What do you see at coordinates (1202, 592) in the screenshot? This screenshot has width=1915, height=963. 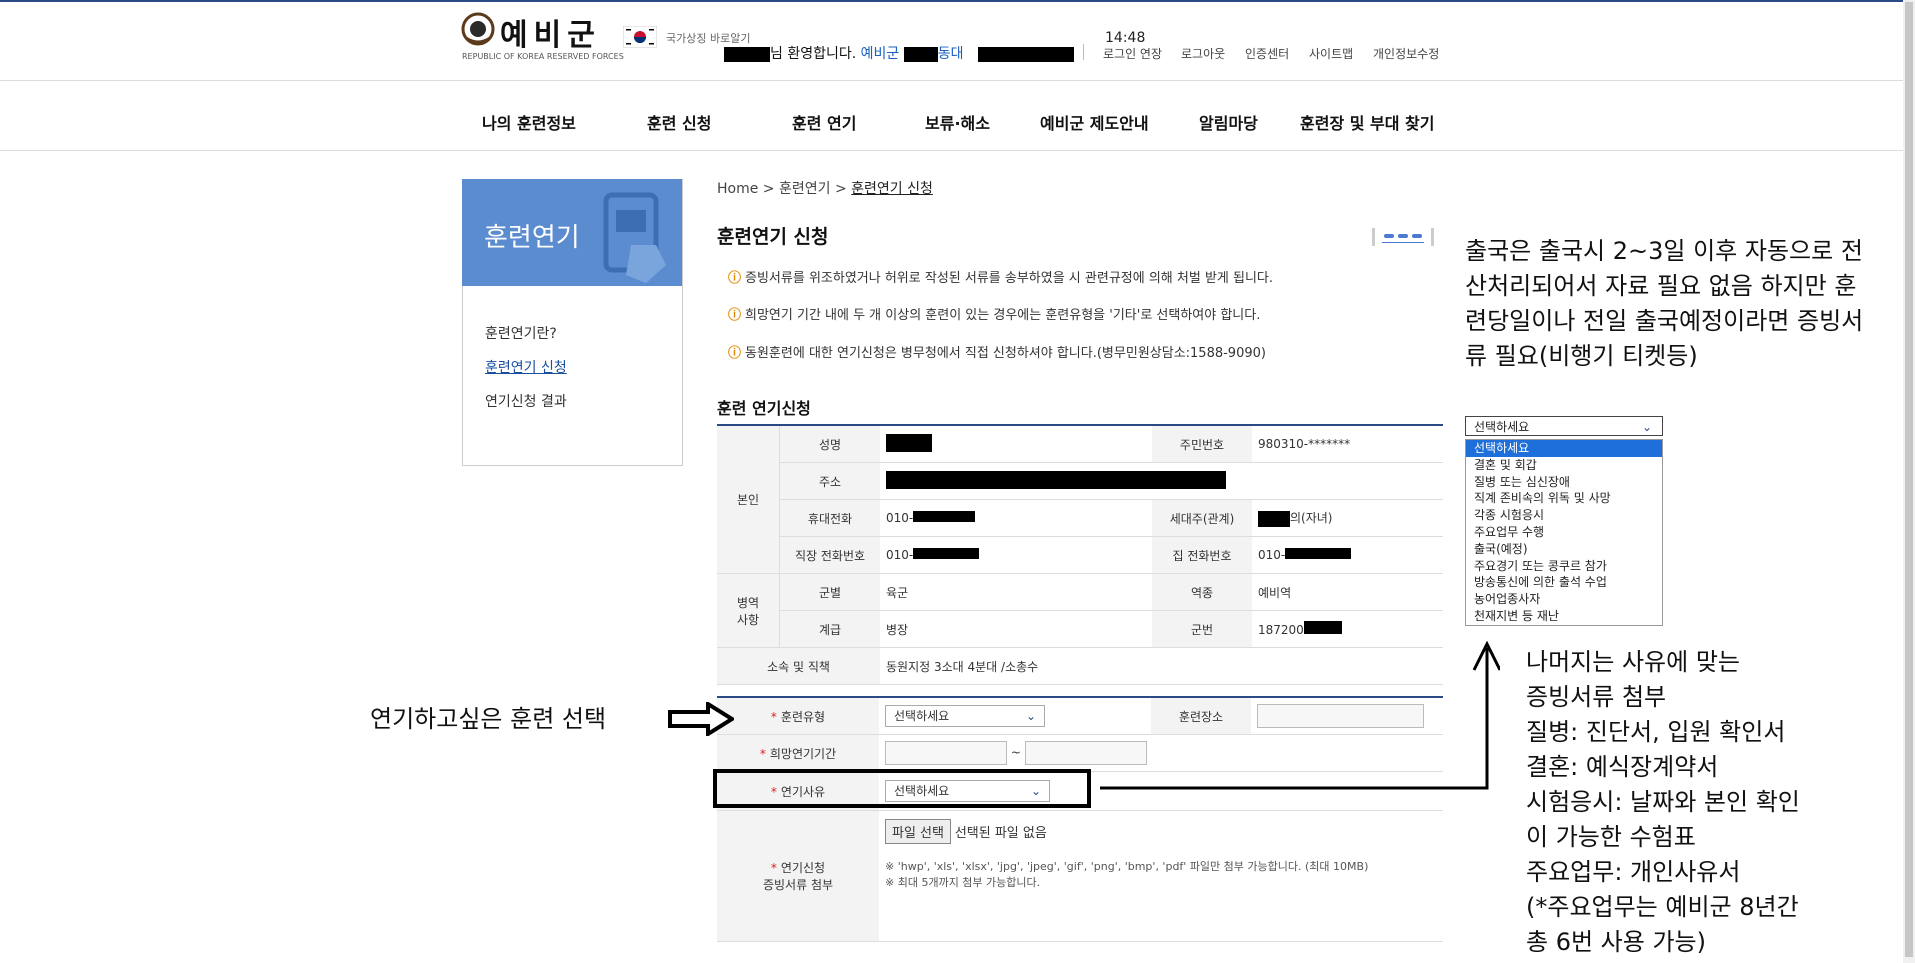 I see `service-type-label: 역종` at bounding box center [1202, 592].